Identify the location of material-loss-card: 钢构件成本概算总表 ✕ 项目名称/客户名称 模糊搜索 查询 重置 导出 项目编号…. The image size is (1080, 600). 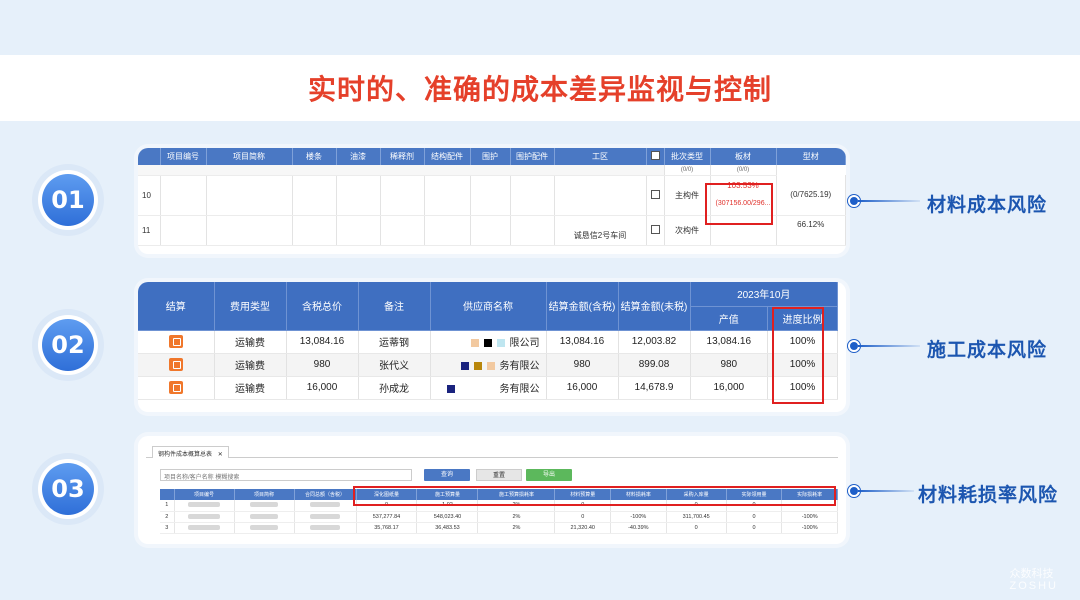
(492, 490).